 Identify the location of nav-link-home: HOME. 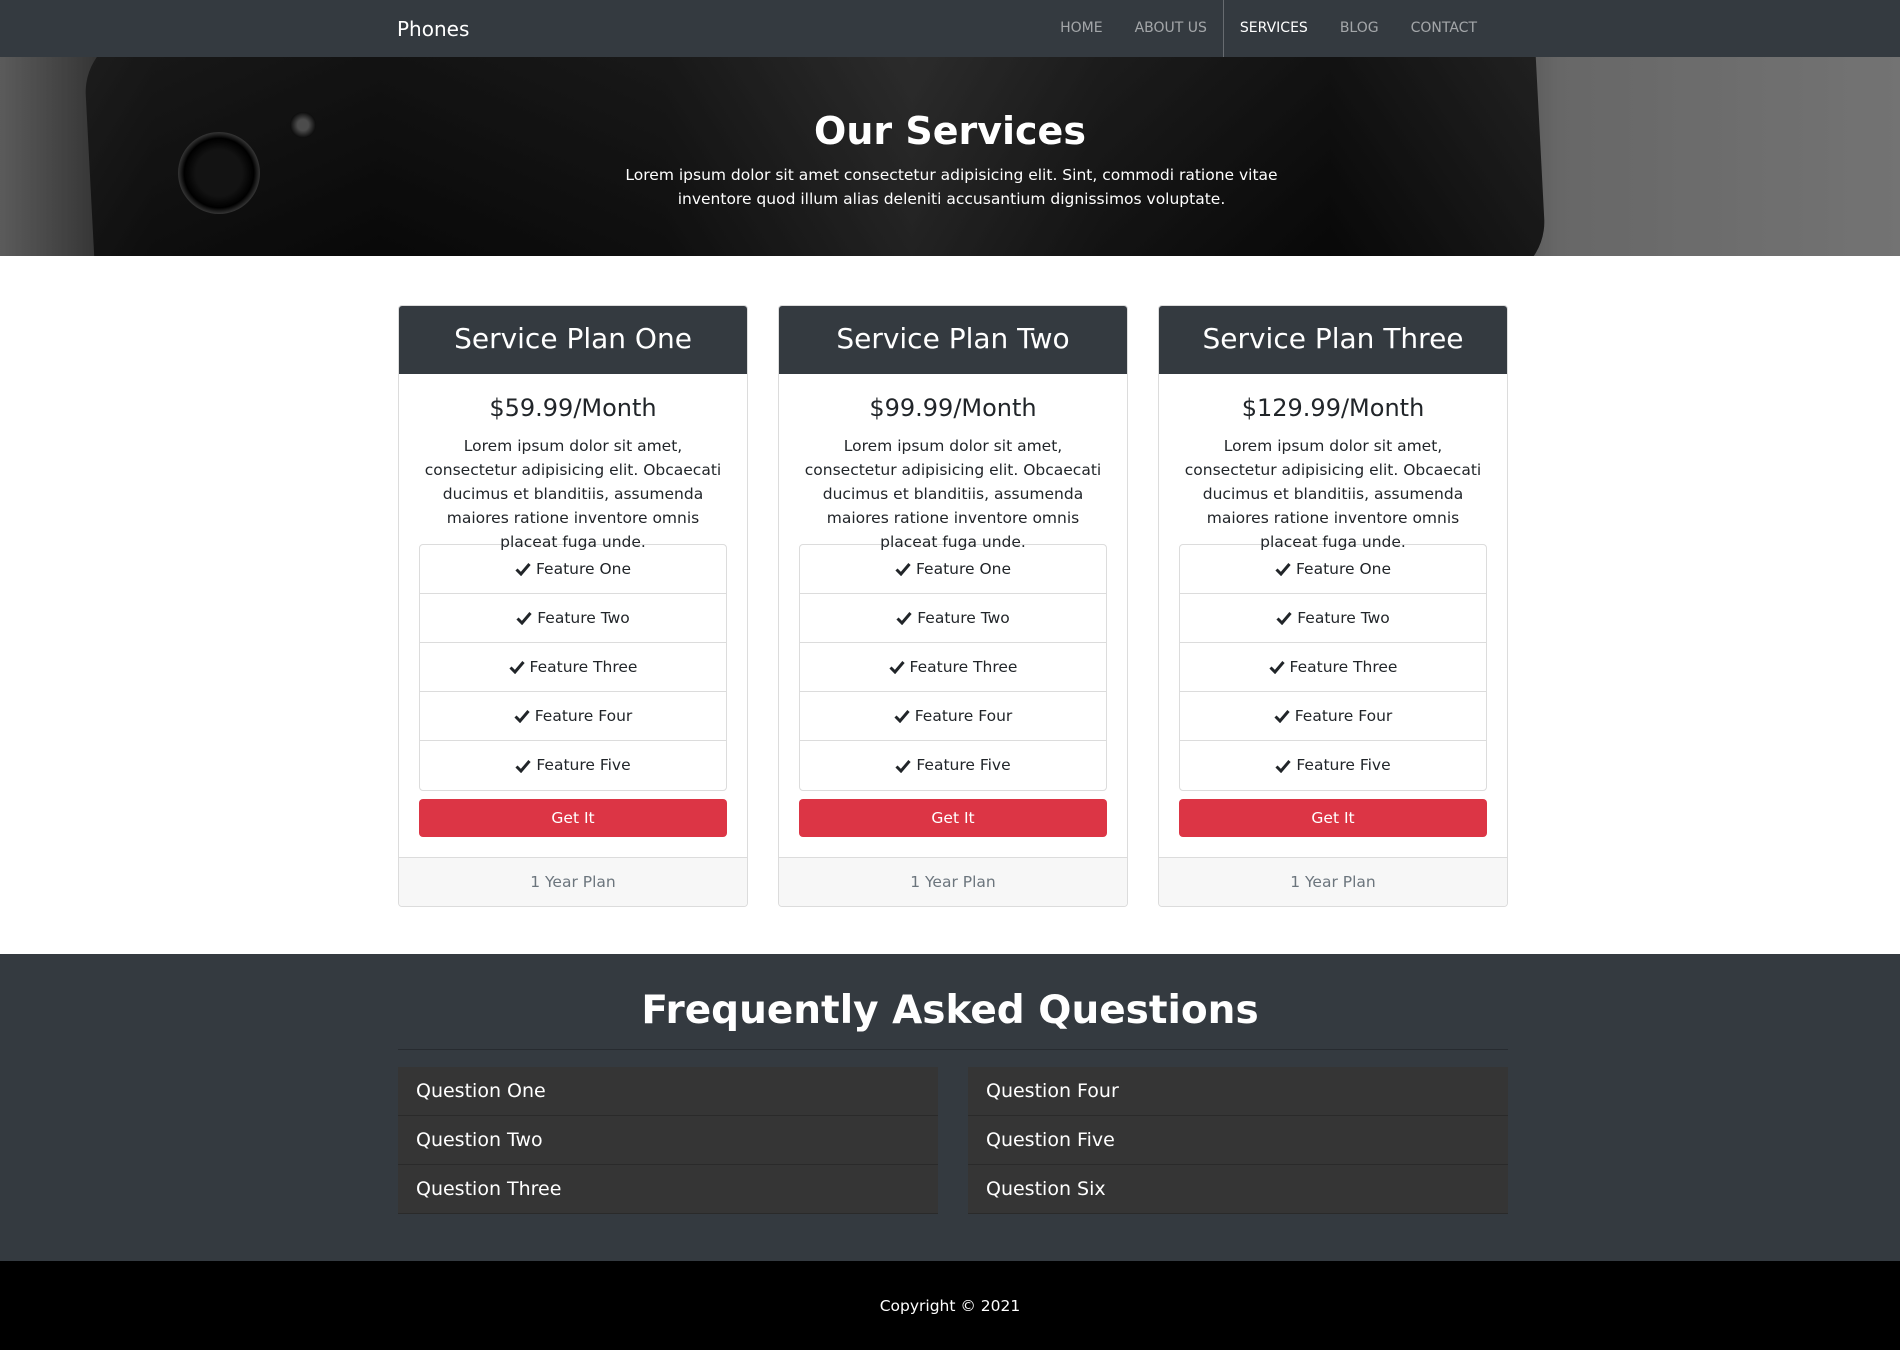
(1081, 28).